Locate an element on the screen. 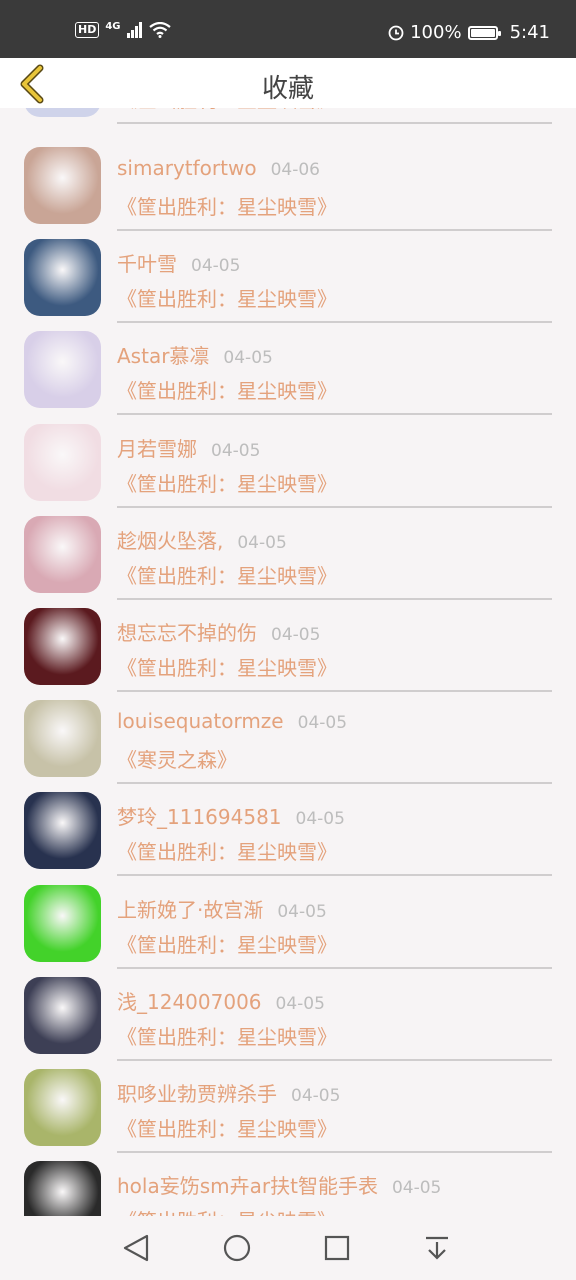 Image resolution: width=576 pixels, height=1280 pixels. status-bar: HD 4G 100% 5:41 is located at coordinates (288, 29).